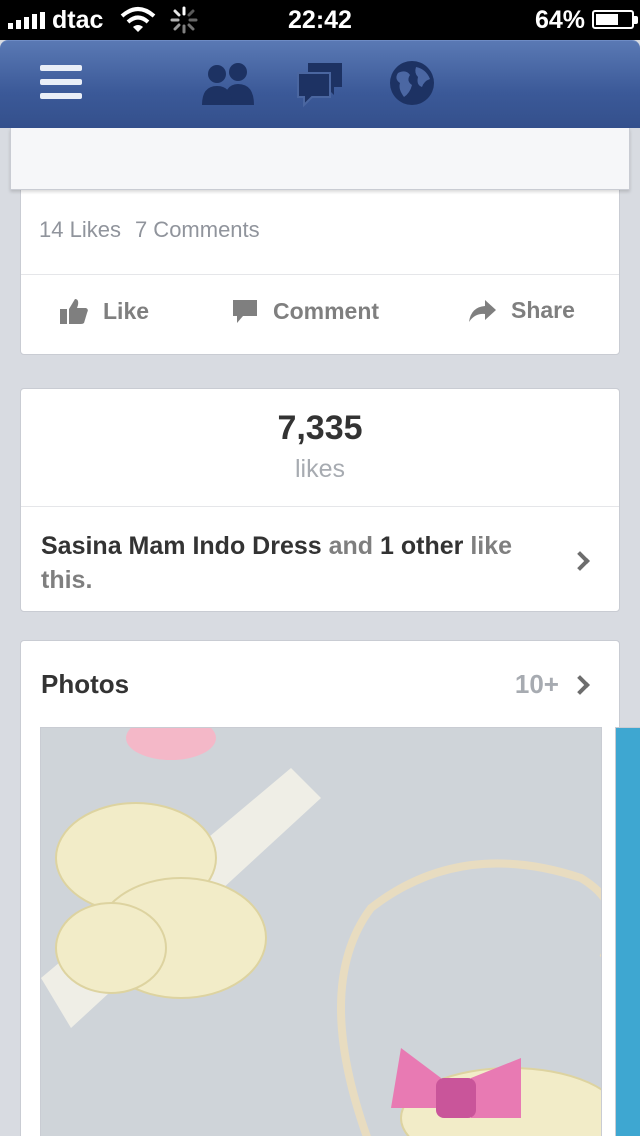  I want to click on comment-label: Comment, so click(326, 310).